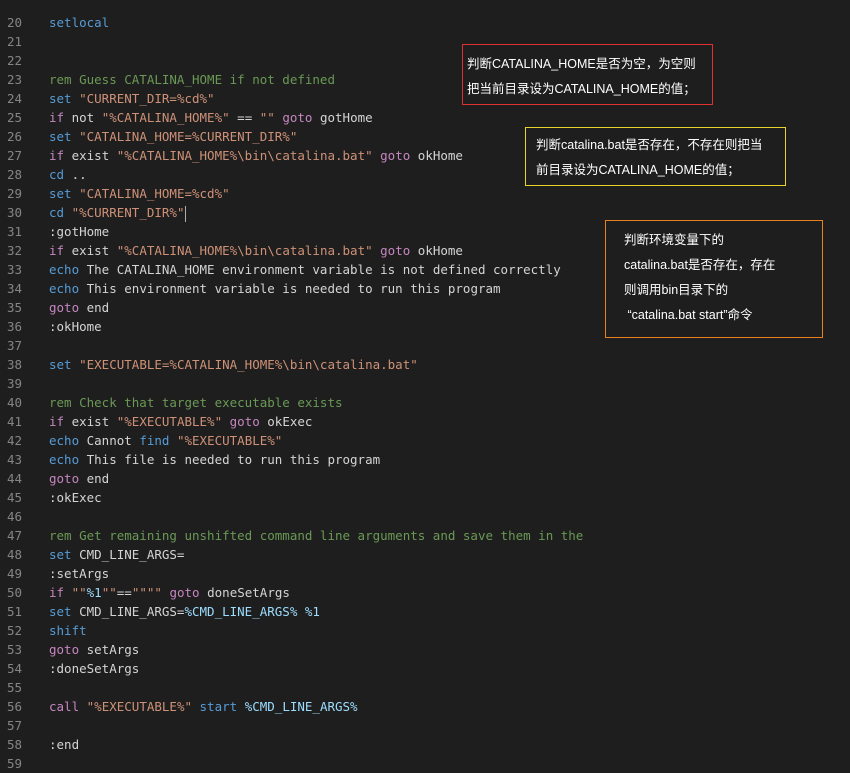 The height and width of the screenshot is (773, 850). What do you see at coordinates (425, 79) in the screenshot?
I see `code-line: 23 rem Guess CATALINA_HOME if not defined` at bounding box center [425, 79].